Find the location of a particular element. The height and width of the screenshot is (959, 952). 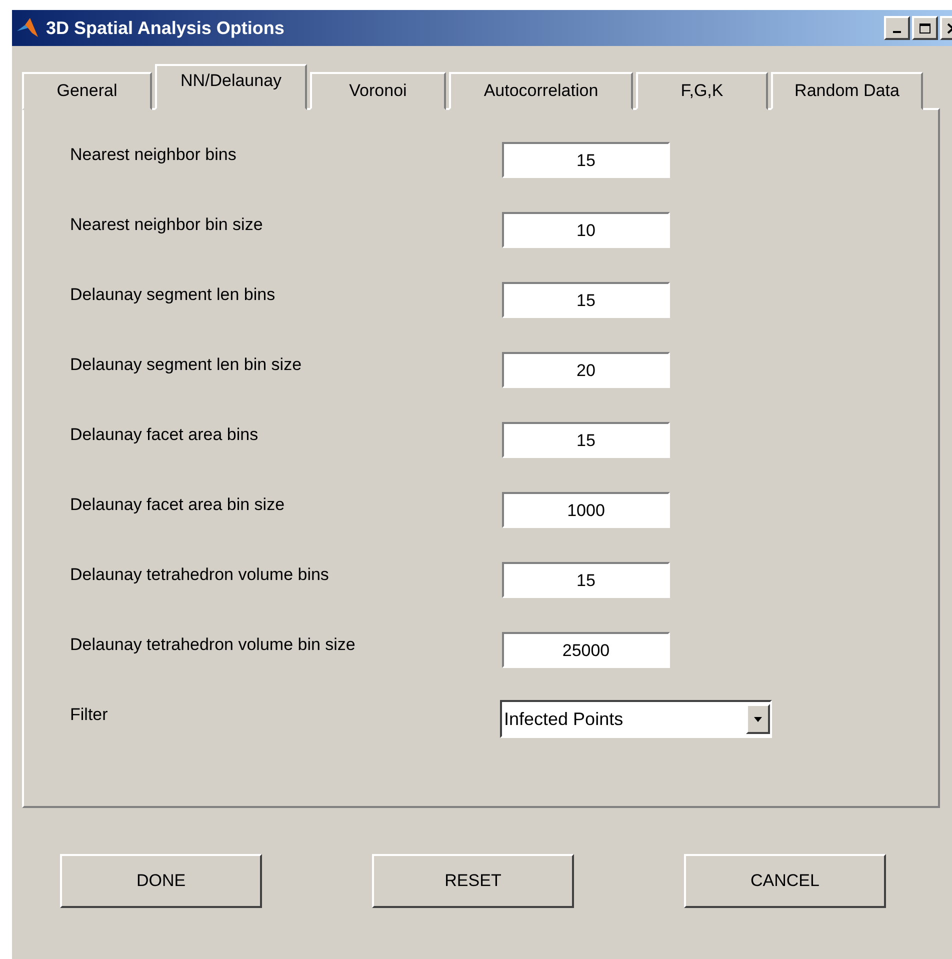

app-icon is located at coordinates (28, 28).